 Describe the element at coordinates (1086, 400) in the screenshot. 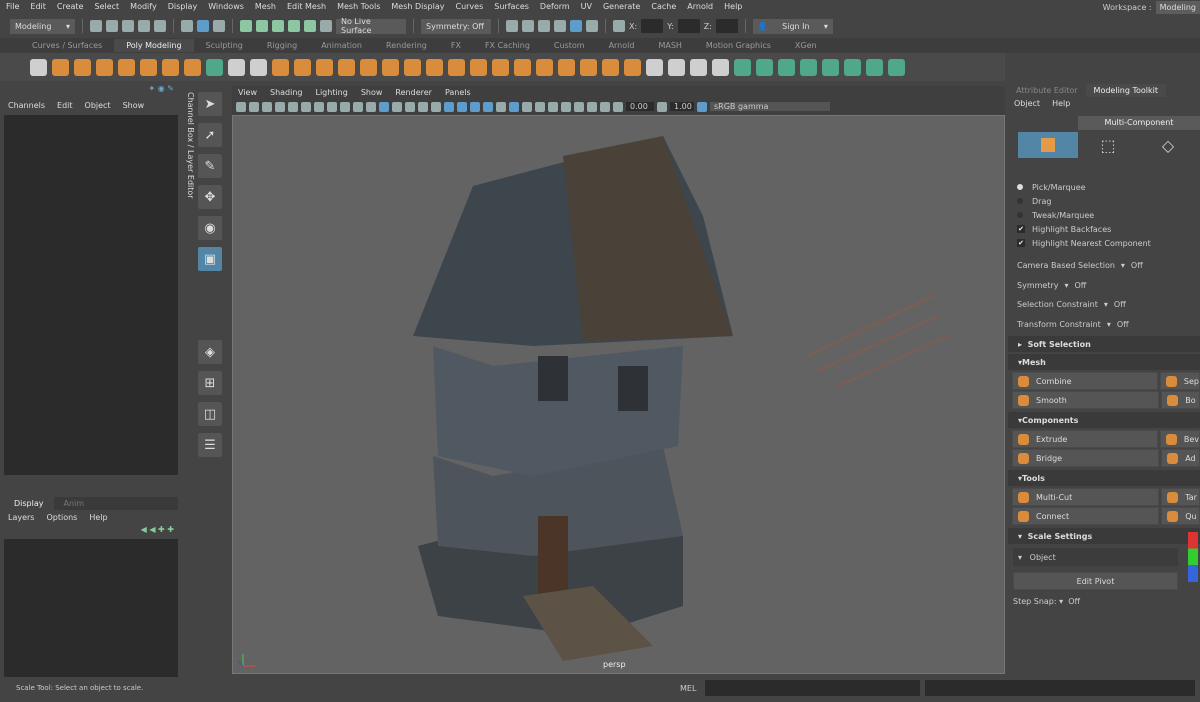

I see `smooth-button: Smooth` at that location.